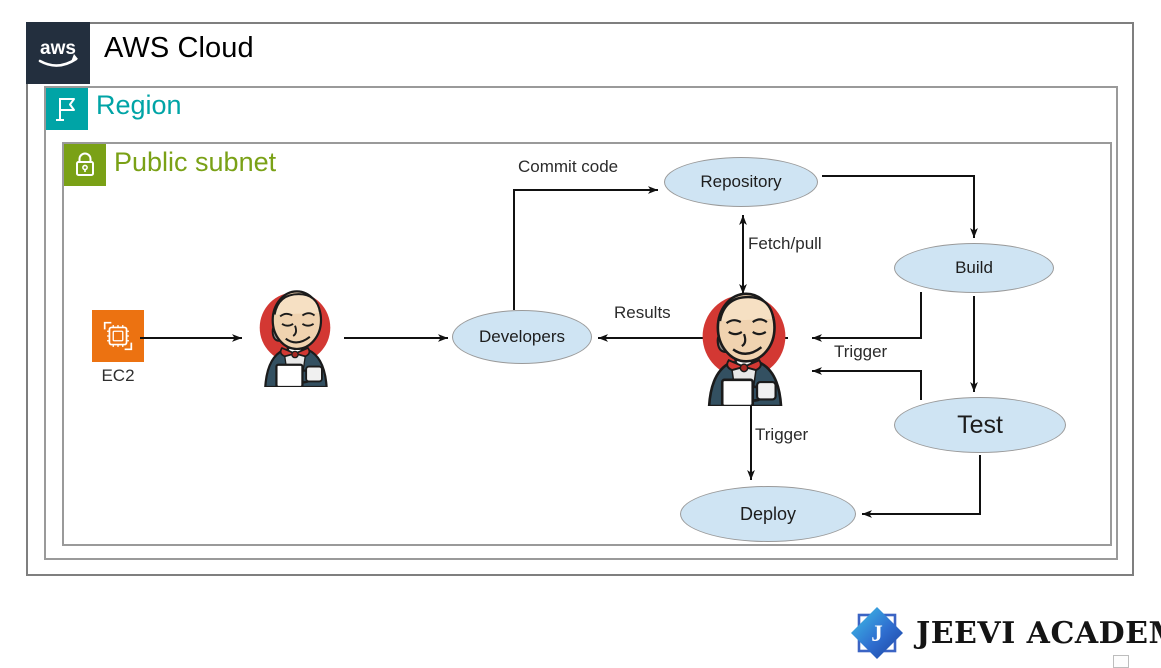 The width and height of the screenshot is (1161, 668). What do you see at coordinates (861, 351) in the screenshot?
I see `edge-label-trigger-build: Trigger` at bounding box center [861, 351].